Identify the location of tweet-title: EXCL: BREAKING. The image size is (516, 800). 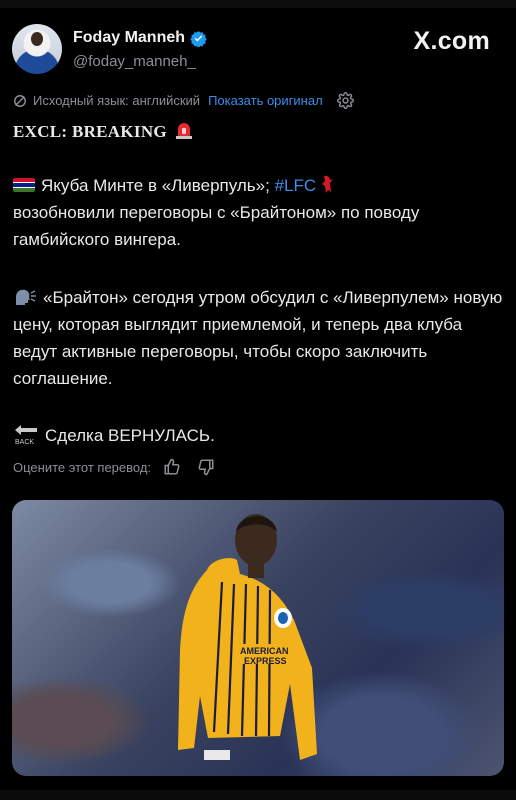
(258, 131).